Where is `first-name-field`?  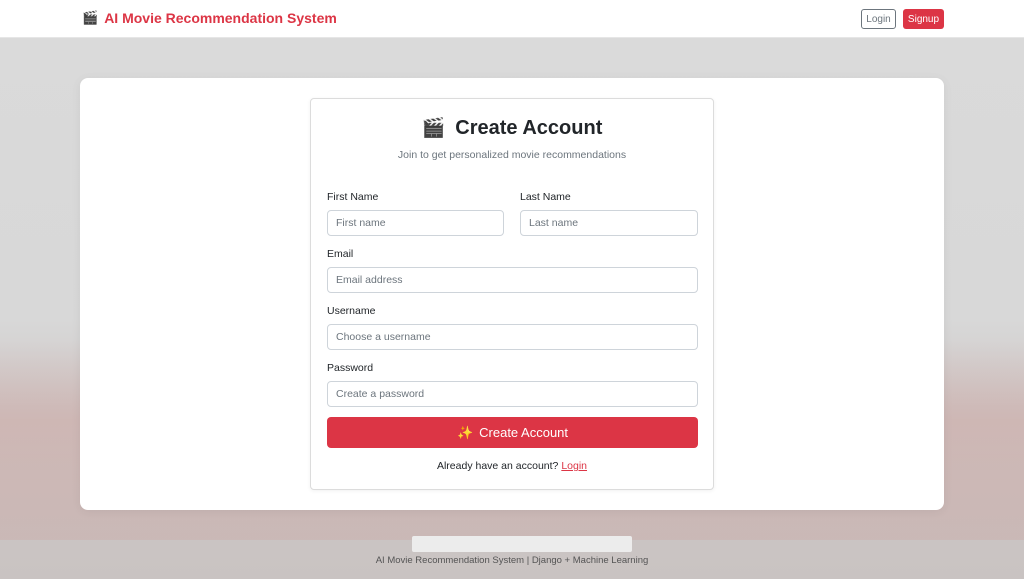
first-name-field is located at coordinates (415, 223).